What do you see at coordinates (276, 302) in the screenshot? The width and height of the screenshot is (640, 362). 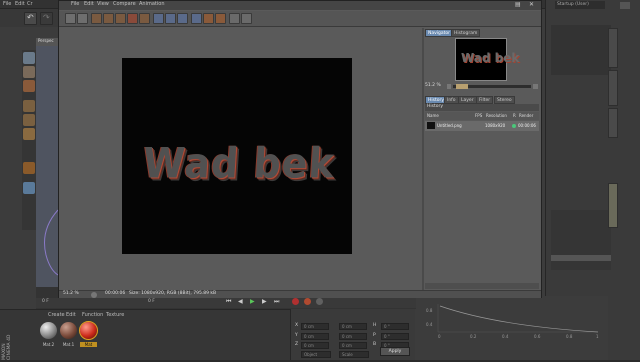 I see `goto-end-icon: ⏭` at bounding box center [276, 302].